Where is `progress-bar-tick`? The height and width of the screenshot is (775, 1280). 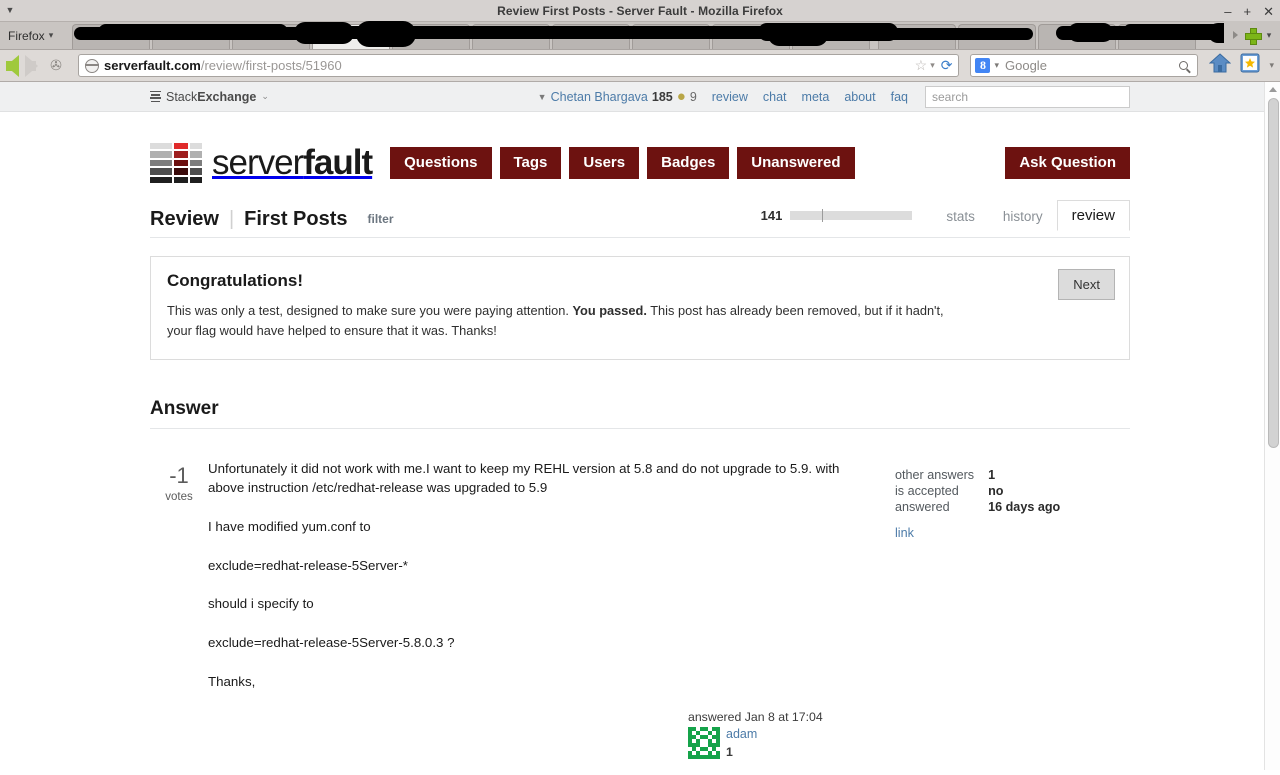 progress-bar-tick is located at coordinates (823, 215).